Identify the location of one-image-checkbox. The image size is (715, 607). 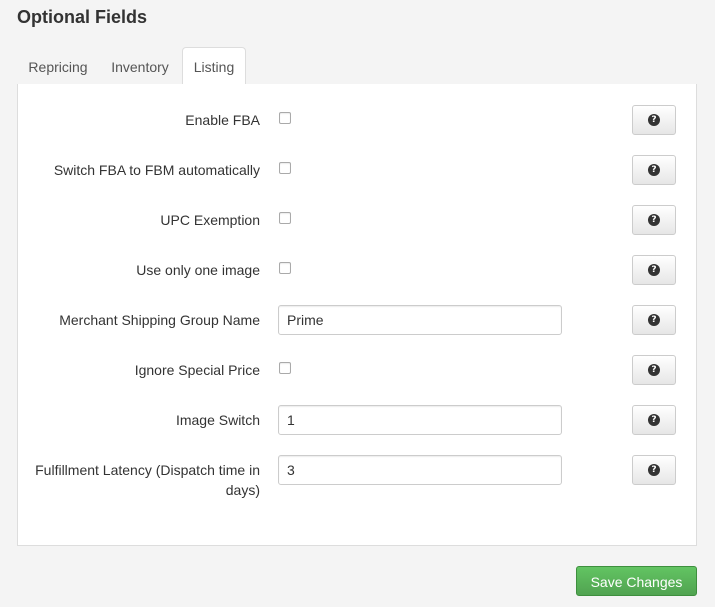
(285, 268).